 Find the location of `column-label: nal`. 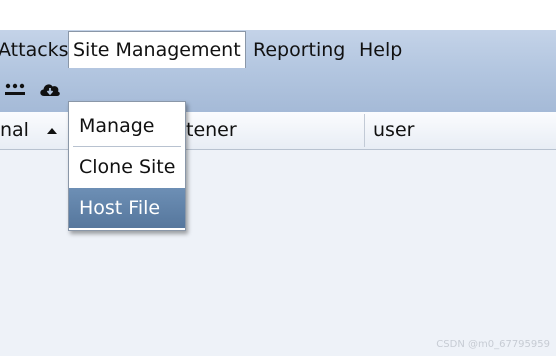

column-label: nal is located at coordinates (14, 130).